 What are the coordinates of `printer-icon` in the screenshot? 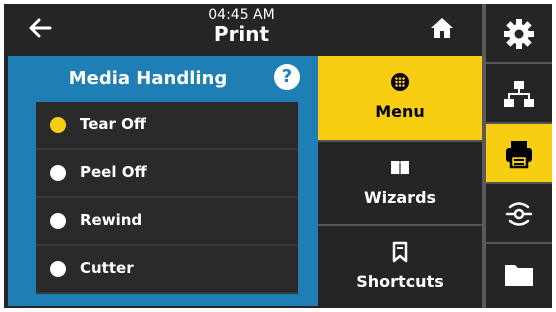 It's located at (519, 155).